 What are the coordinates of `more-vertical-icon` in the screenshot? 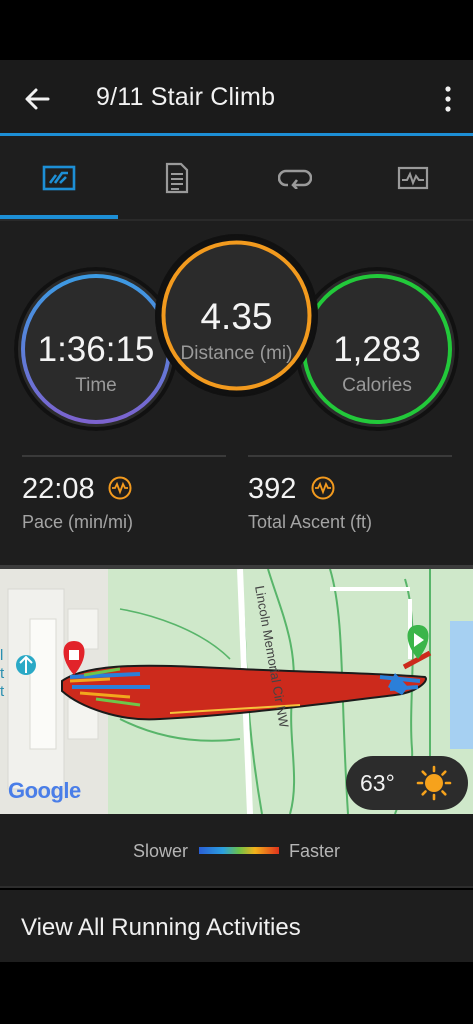 It's located at (448, 99).